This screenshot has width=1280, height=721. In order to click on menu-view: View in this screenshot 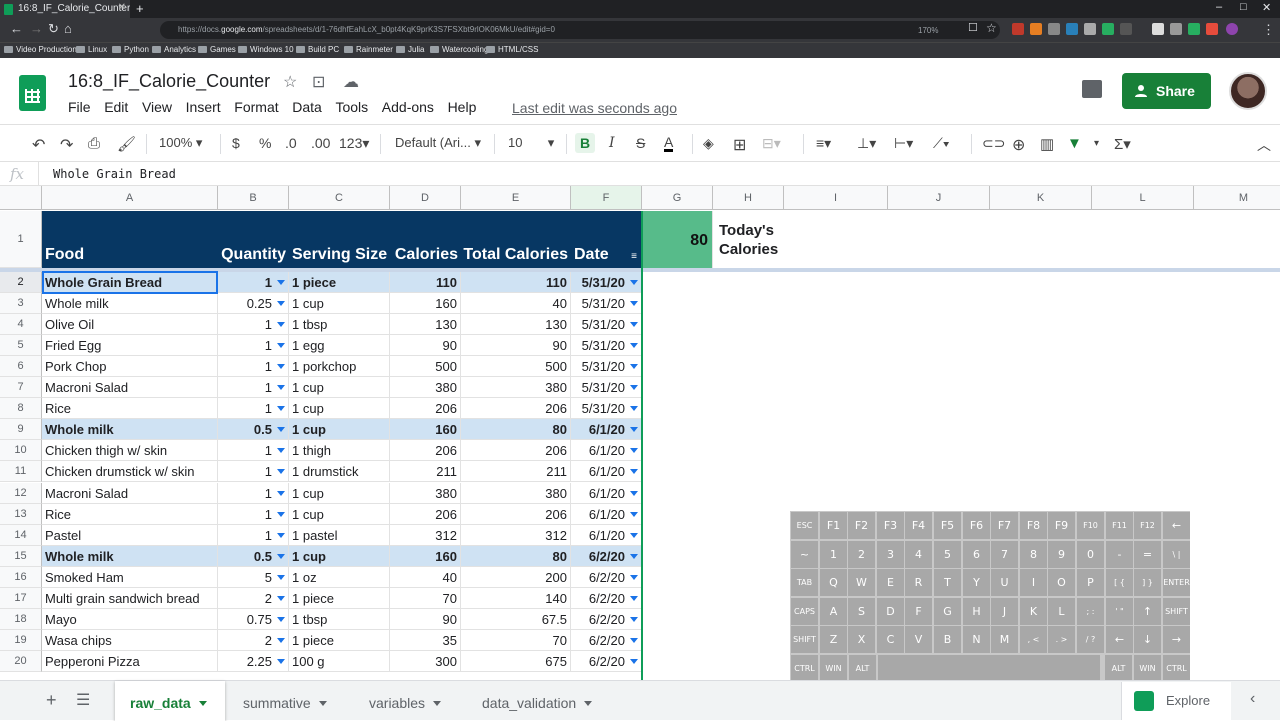, I will do `click(157, 107)`.